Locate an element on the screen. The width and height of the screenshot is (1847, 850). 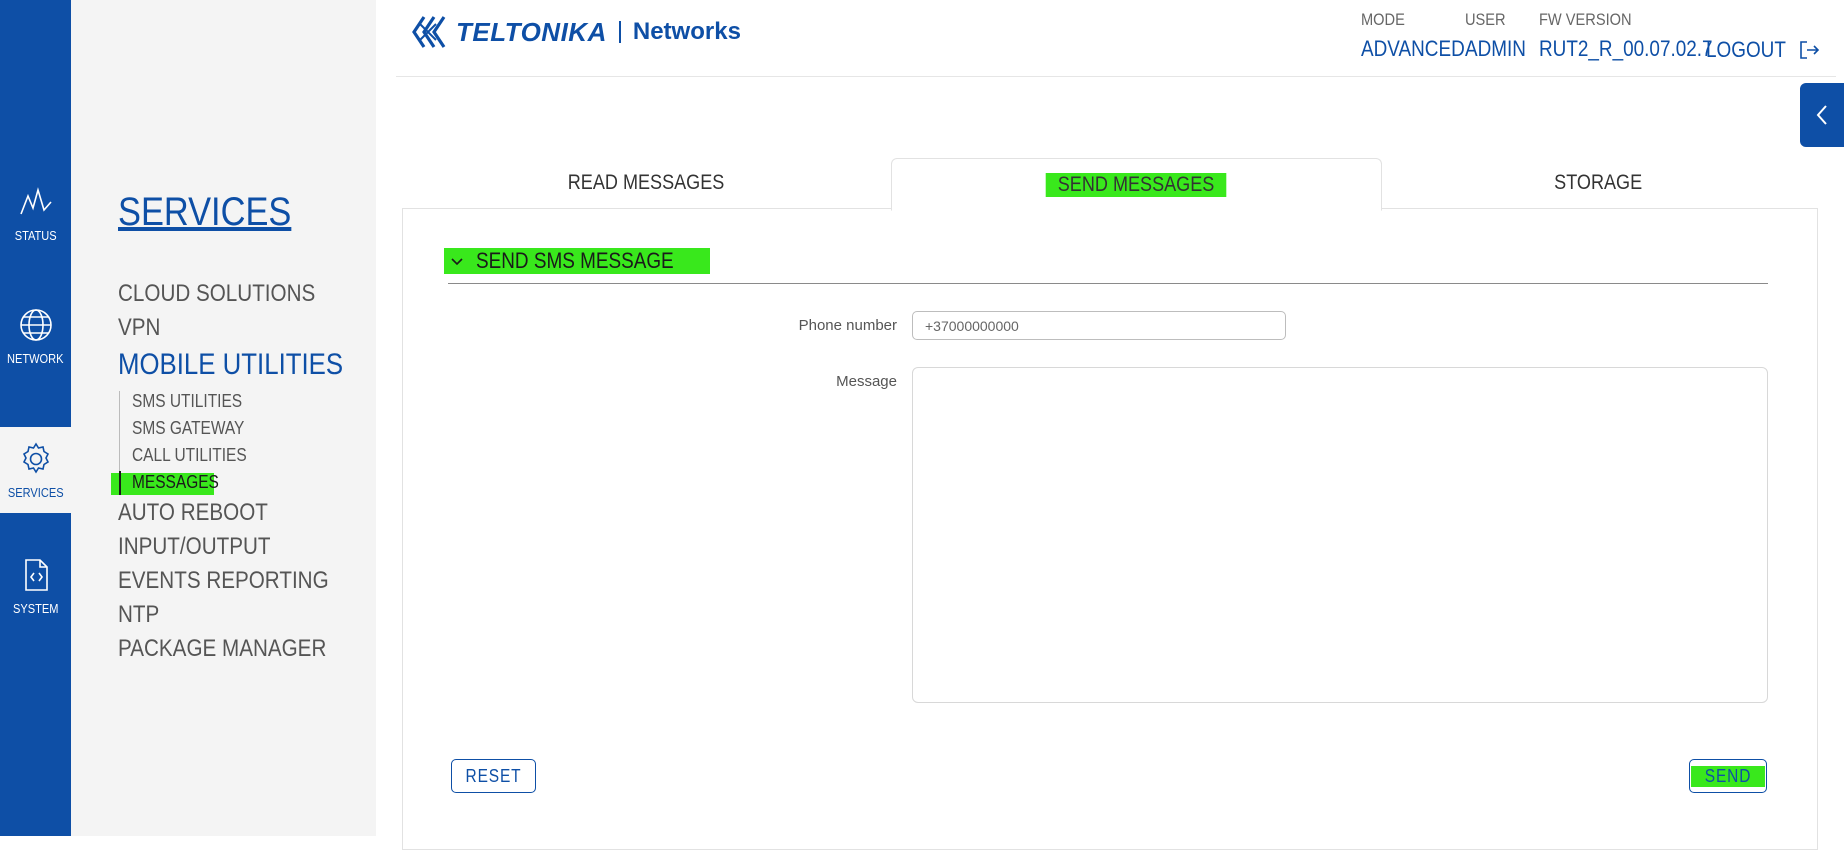
tab-send-messages: SEND MESSAGES is located at coordinates (1136, 184).